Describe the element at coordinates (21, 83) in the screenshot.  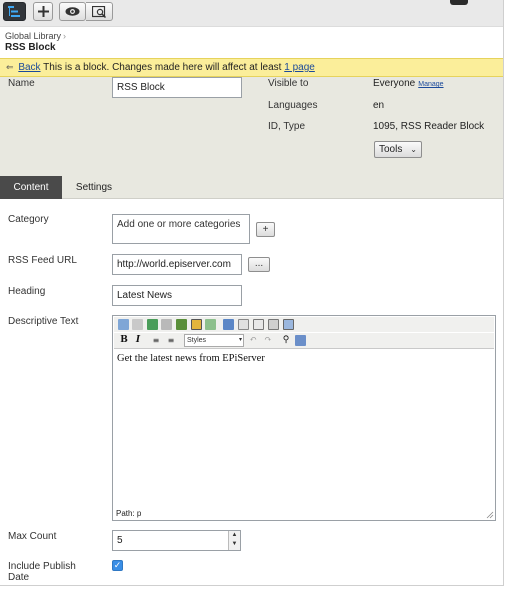
I see `name-label: Name` at that location.